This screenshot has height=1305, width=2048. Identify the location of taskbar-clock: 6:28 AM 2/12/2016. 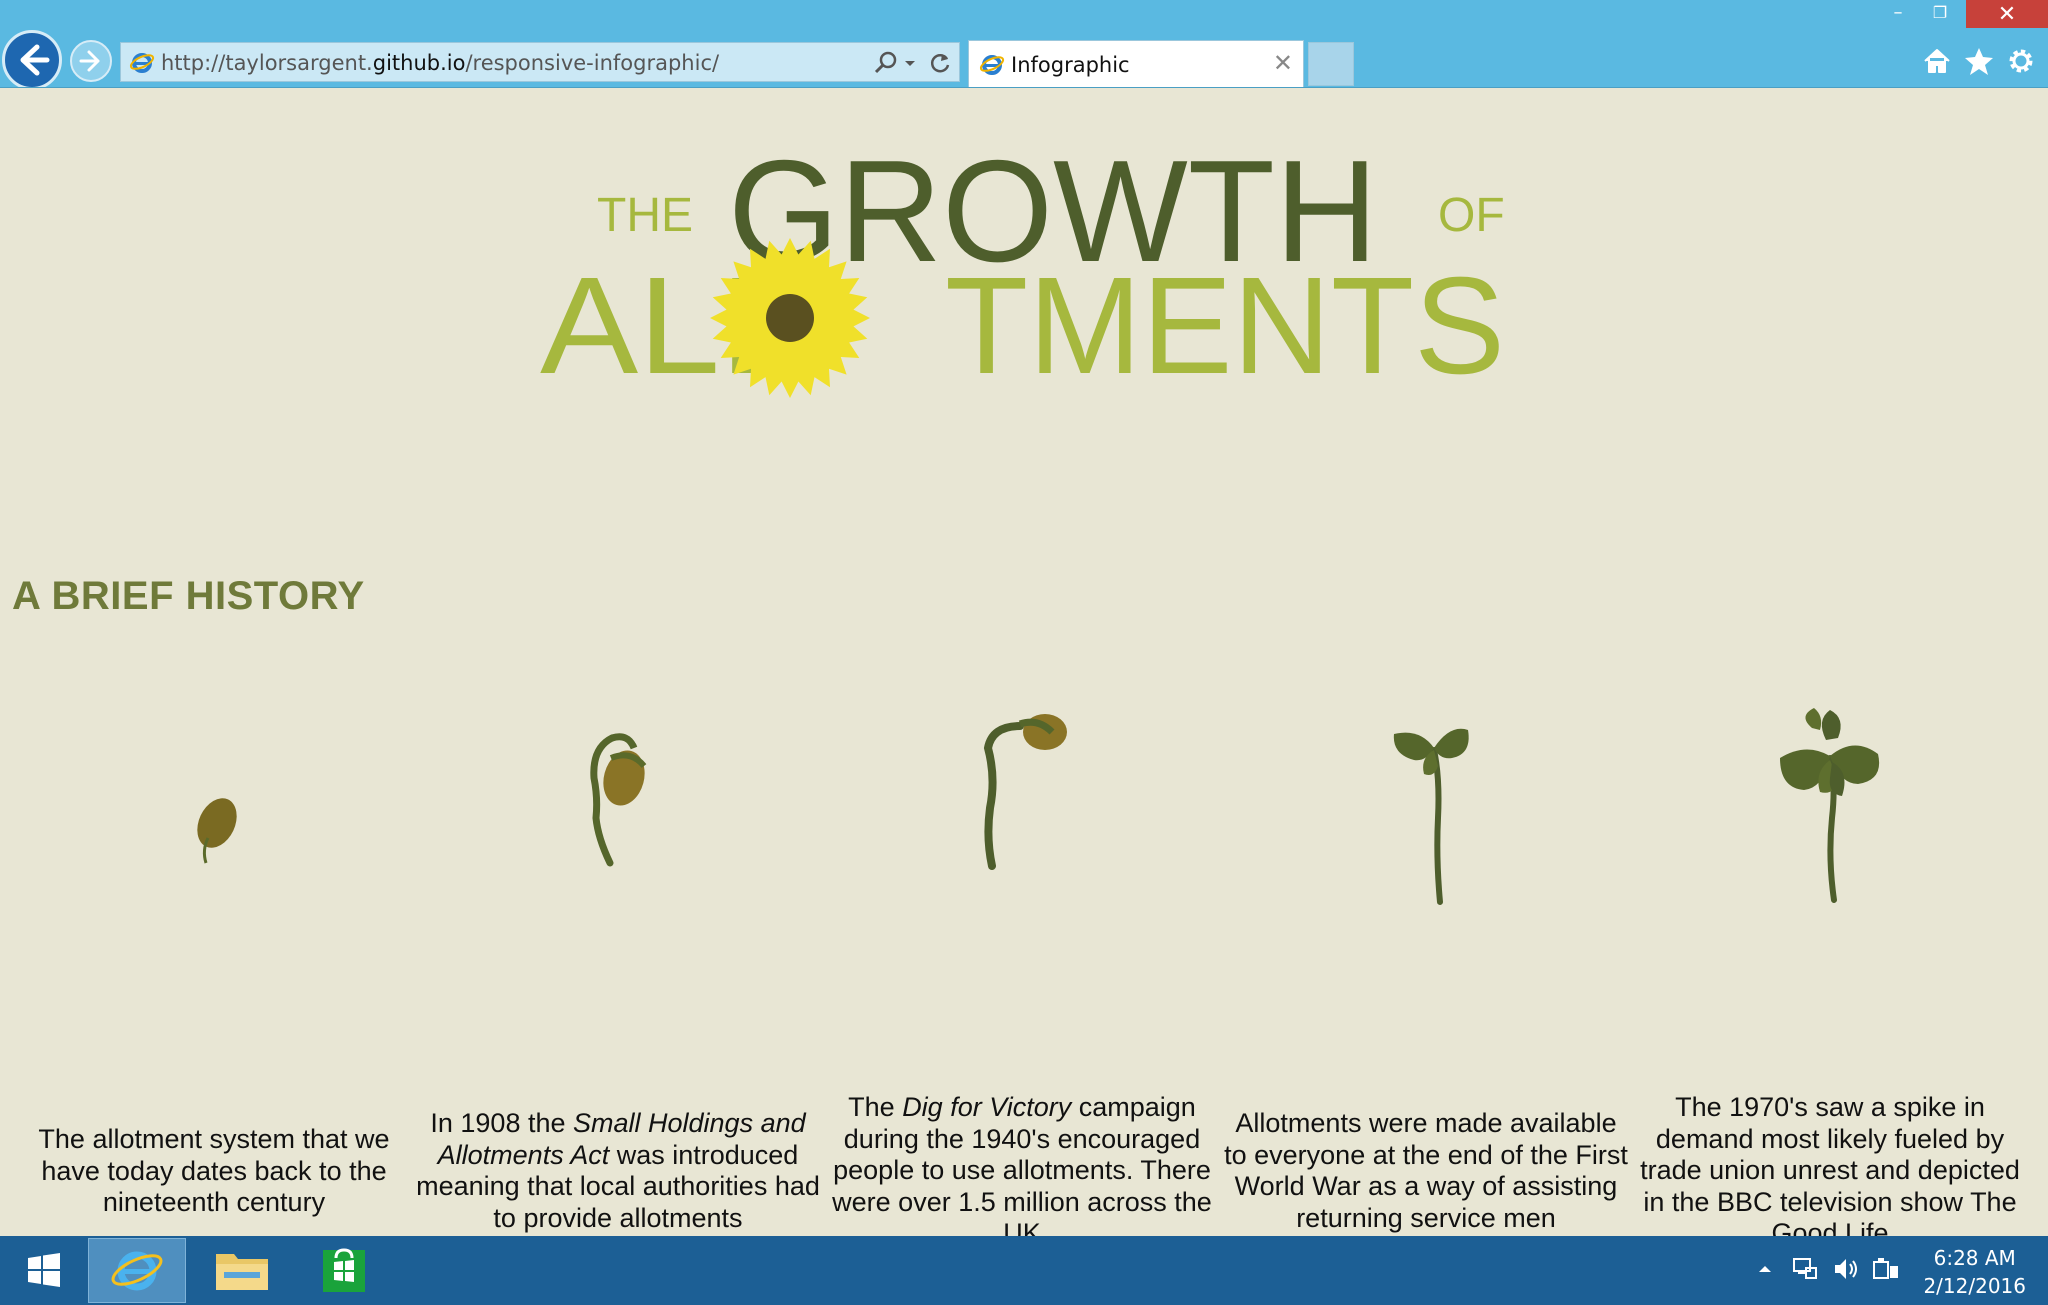
(1974, 1272).